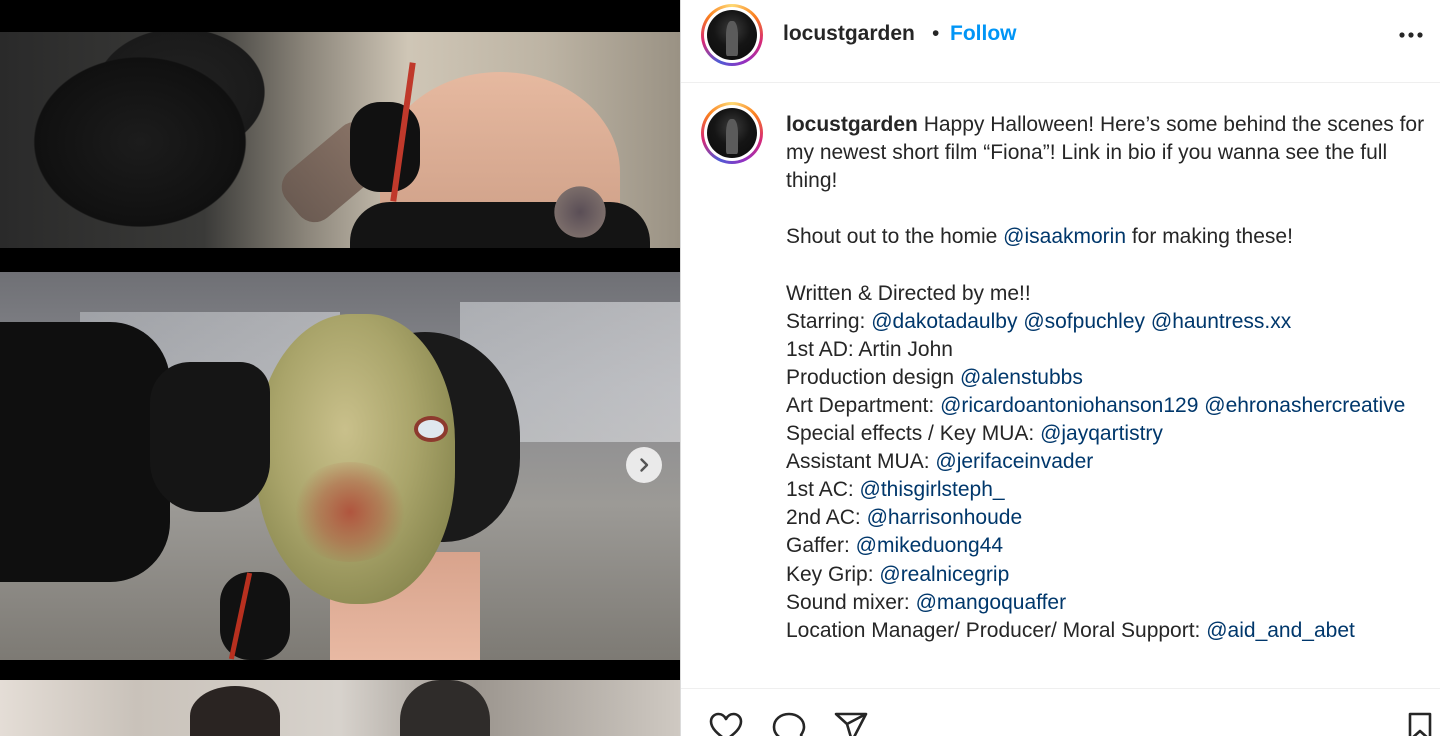 The height and width of the screenshot is (736, 1440). Describe the element at coordinates (991, 602) in the screenshot. I see `mention-link: @mangoquaffer` at that location.